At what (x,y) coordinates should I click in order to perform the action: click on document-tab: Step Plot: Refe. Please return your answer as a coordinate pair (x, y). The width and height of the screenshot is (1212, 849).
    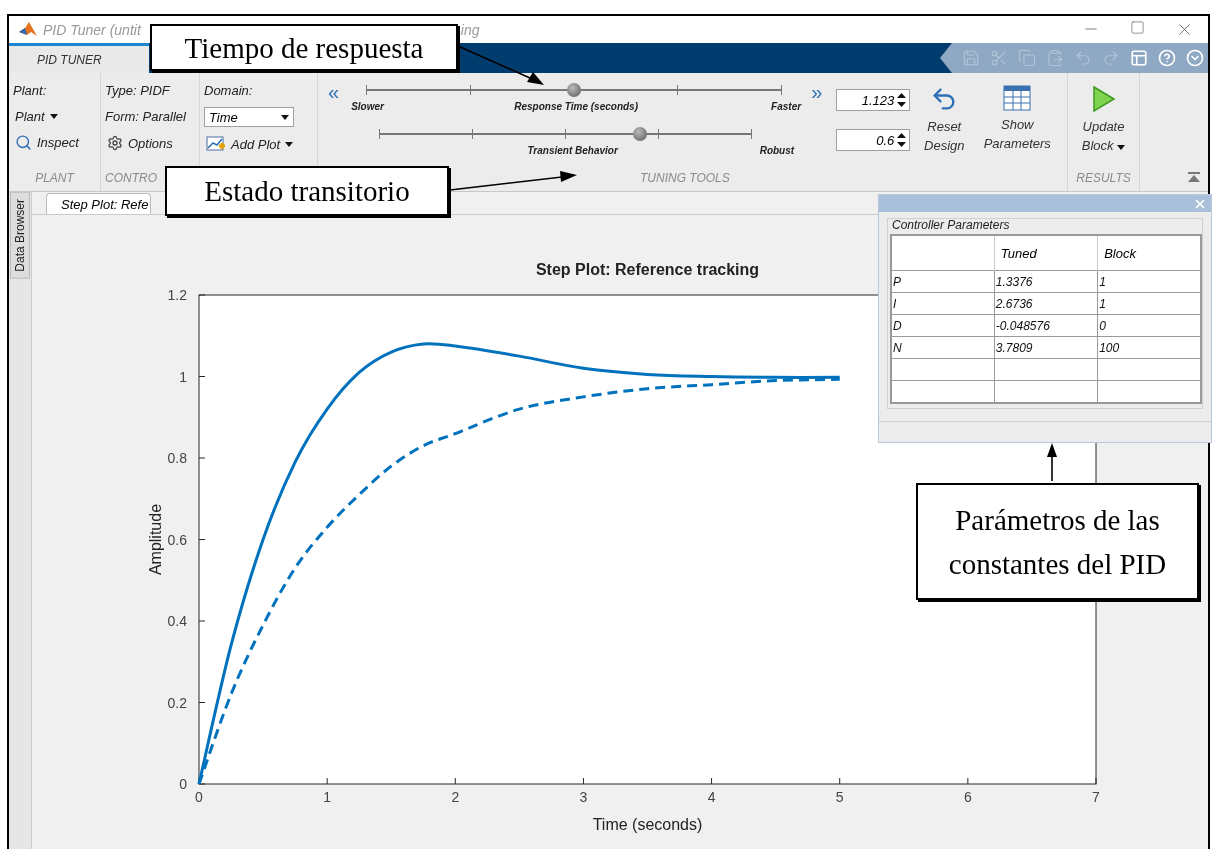
    Looking at the image, I should click on (99, 203).